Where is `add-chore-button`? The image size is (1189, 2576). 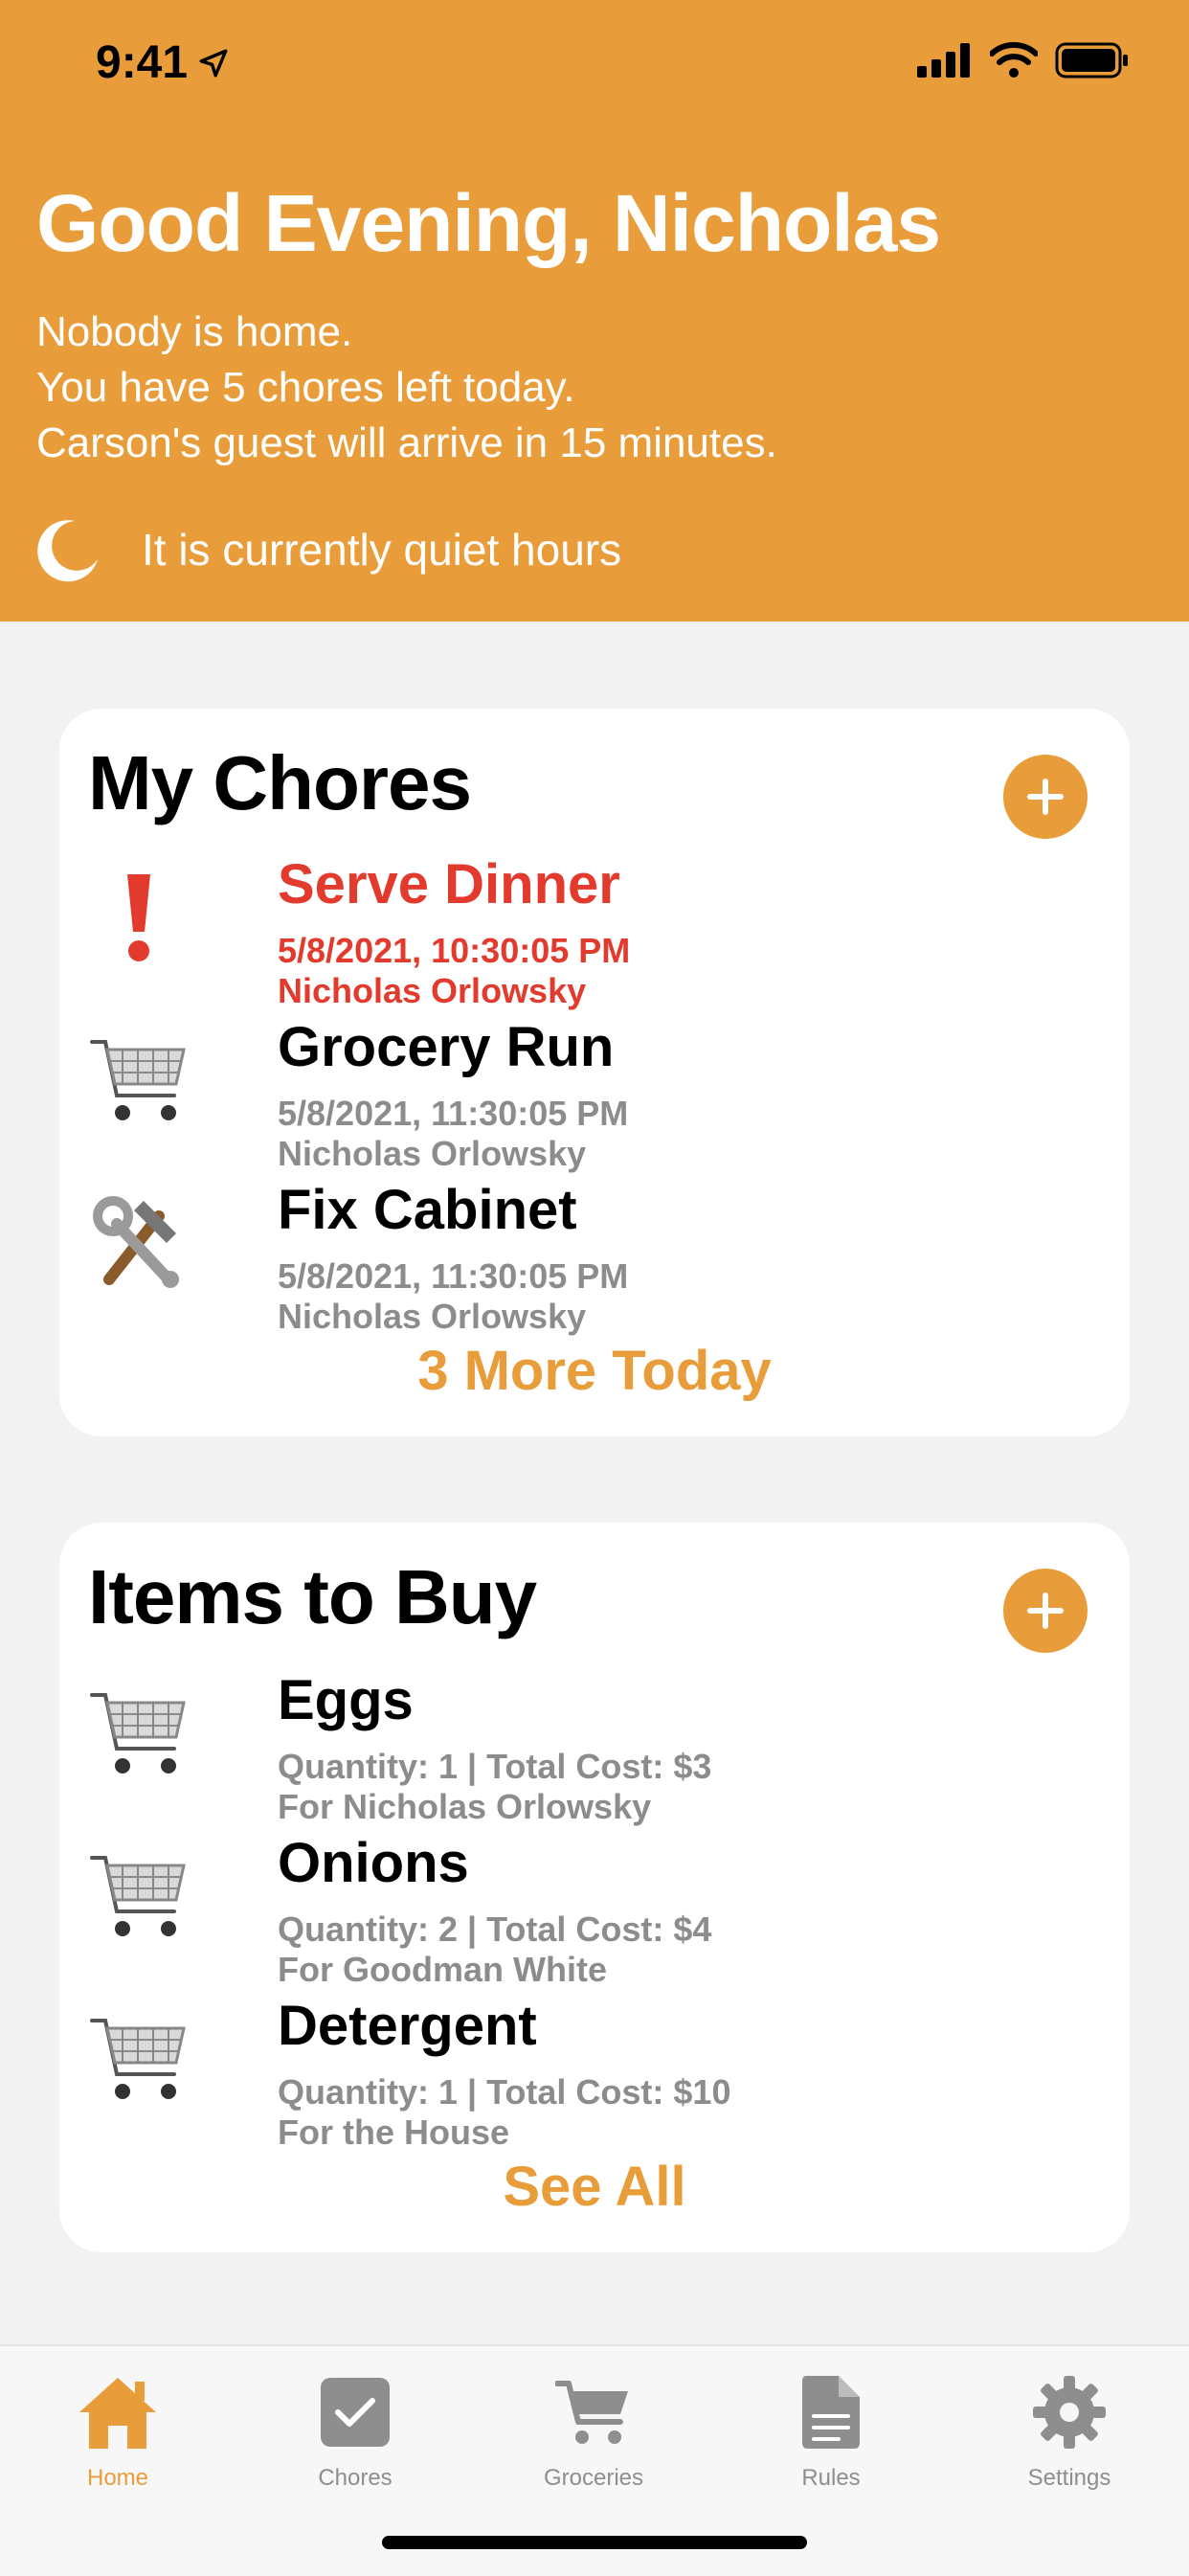 add-chore-button is located at coordinates (1045, 797).